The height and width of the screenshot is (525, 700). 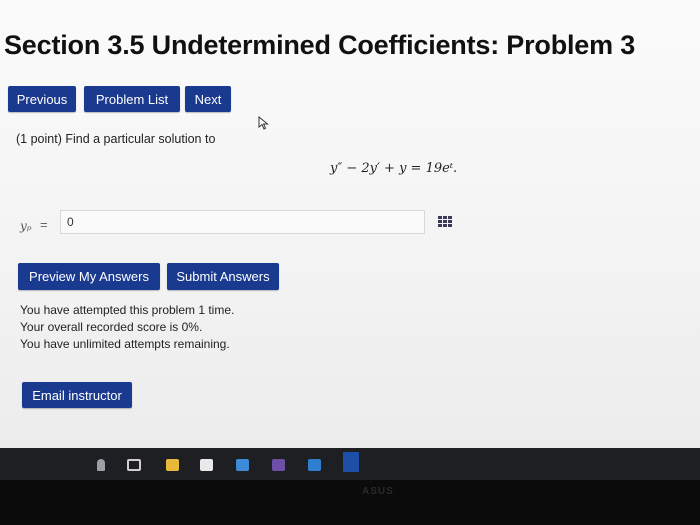 What do you see at coordinates (350, 502) in the screenshot?
I see `monitor-bezel` at bounding box center [350, 502].